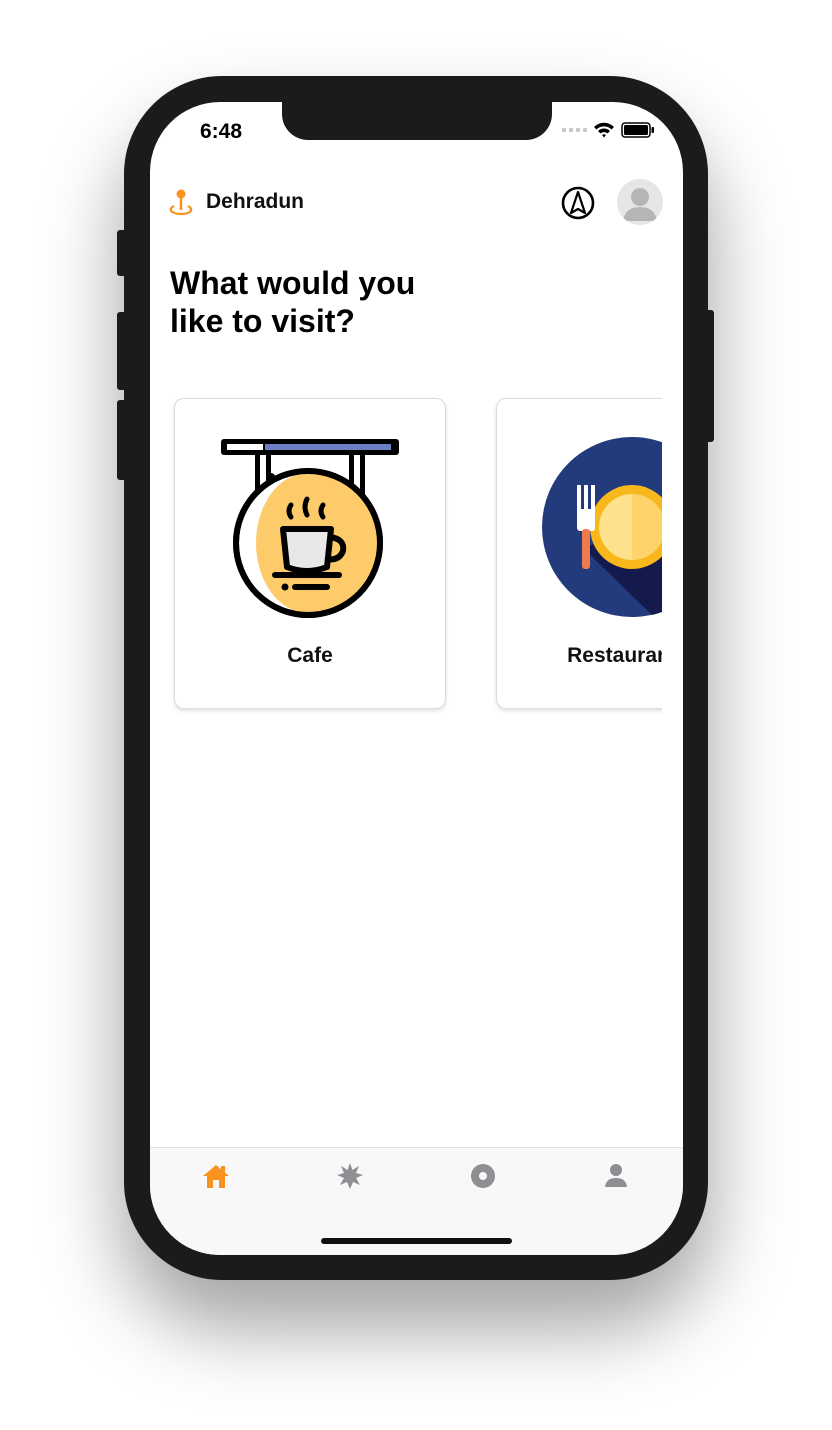 The height and width of the screenshot is (1430, 832). I want to click on star-icon, so click(350, 1176).